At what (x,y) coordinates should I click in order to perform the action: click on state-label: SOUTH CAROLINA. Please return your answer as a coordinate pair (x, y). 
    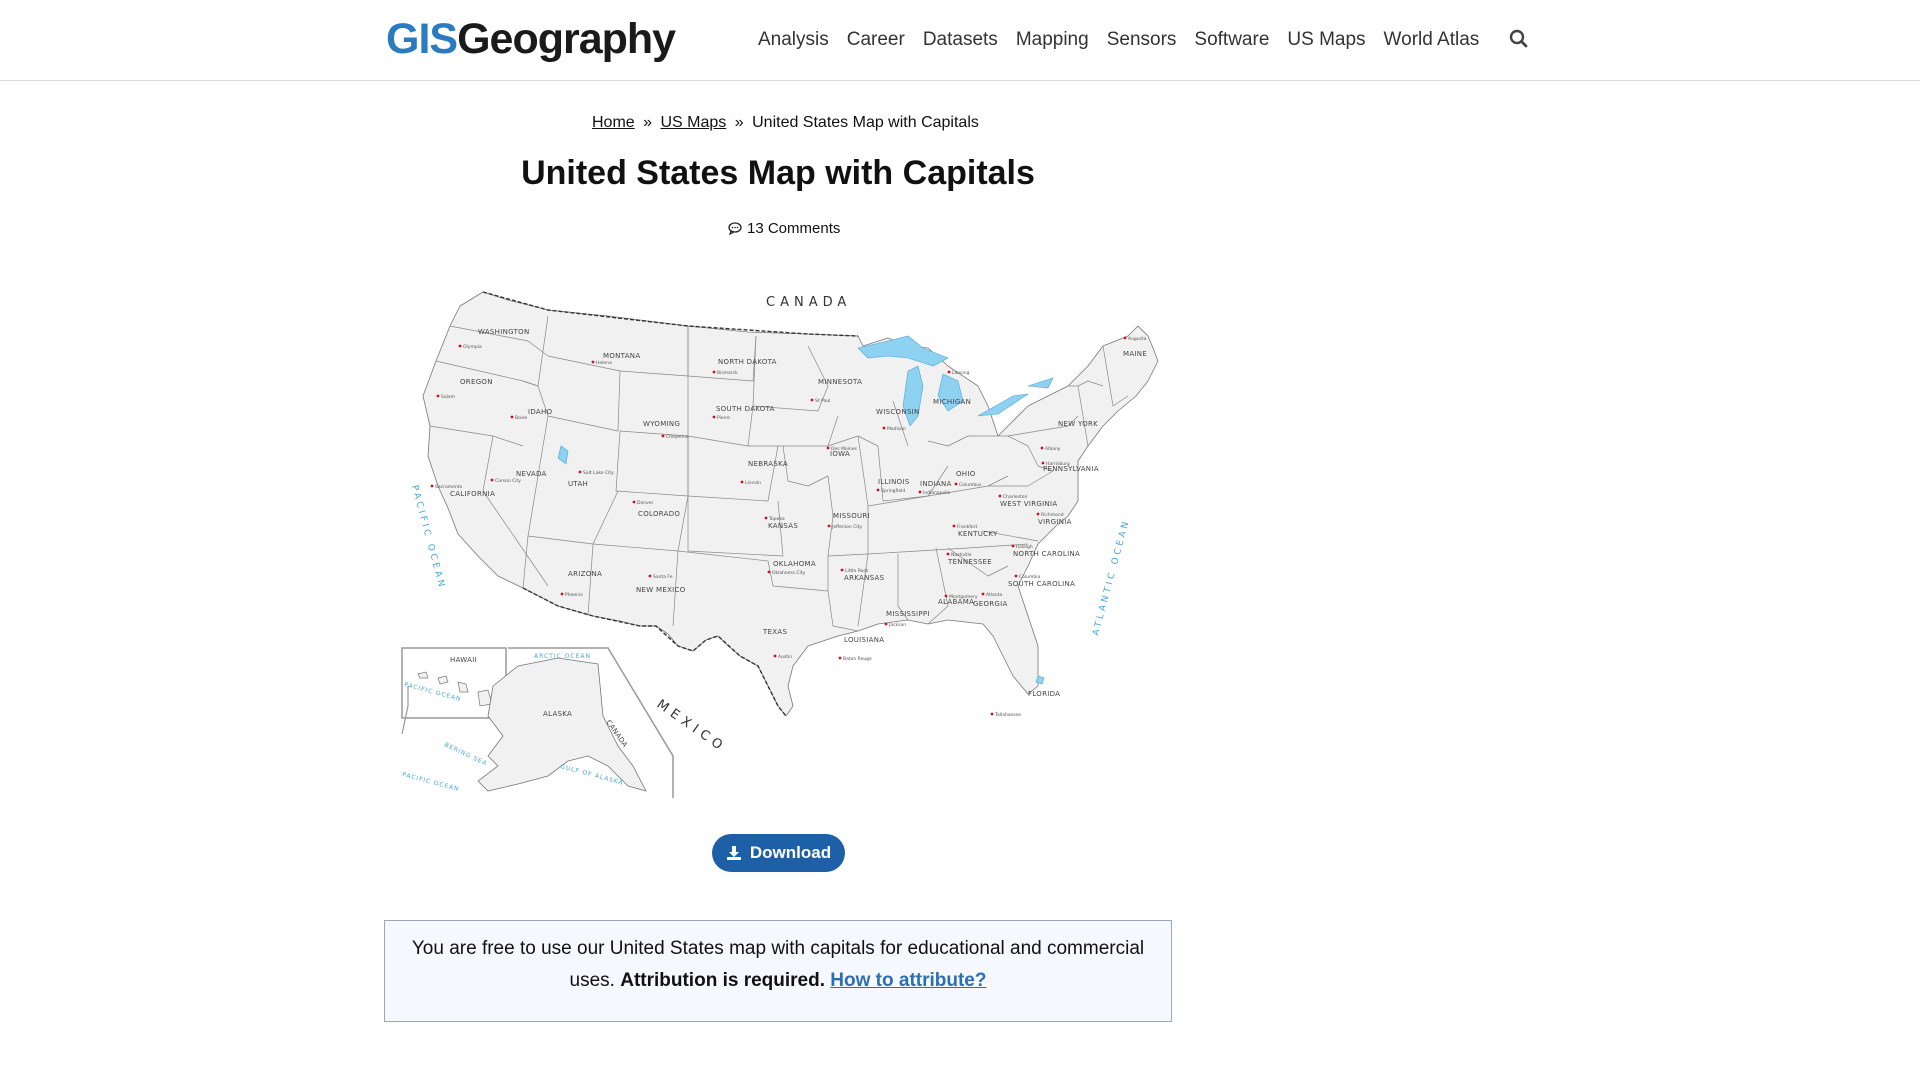
    Looking at the image, I should click on (1041, 584).